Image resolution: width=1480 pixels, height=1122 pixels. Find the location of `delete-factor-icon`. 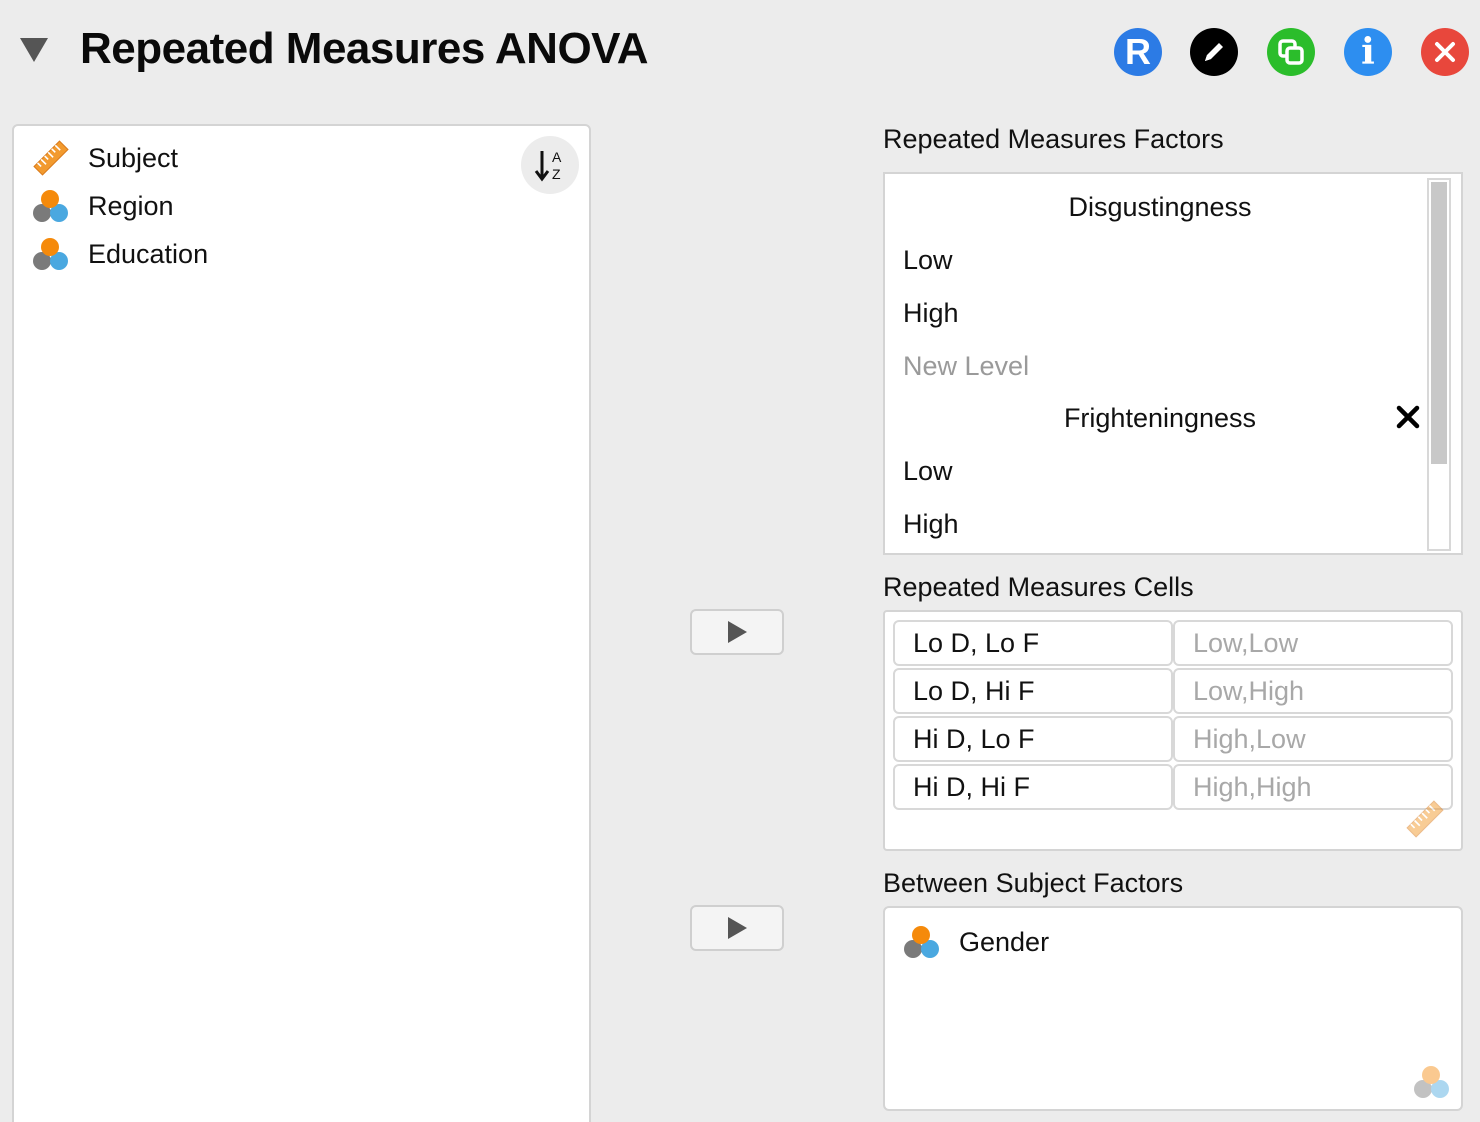

delete-factor-icon is located at coordinates (1408, 417).